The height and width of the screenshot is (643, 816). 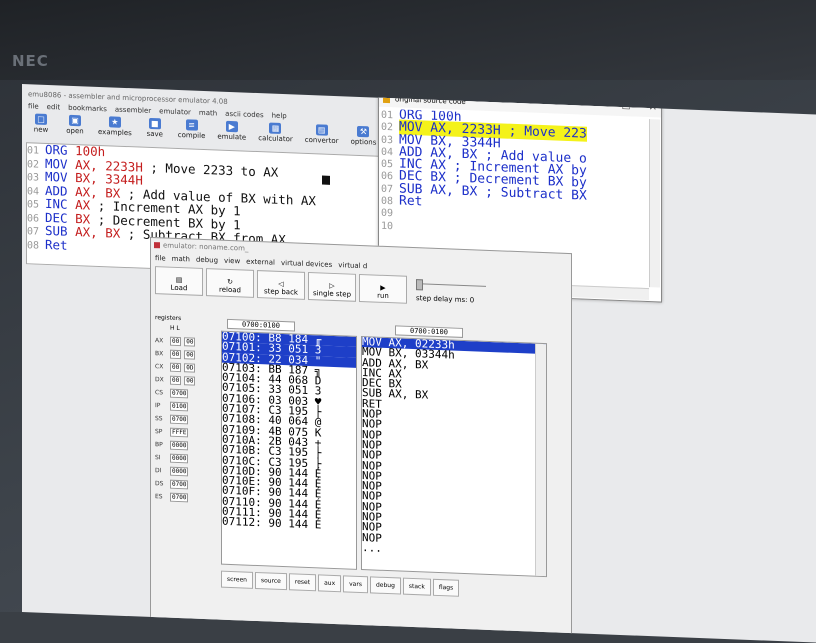 What do you see at coordinates (87, 108) in the screenshot?
I see `menu-item-bookmarks: bookmarks` at bounding box center [87, 108].